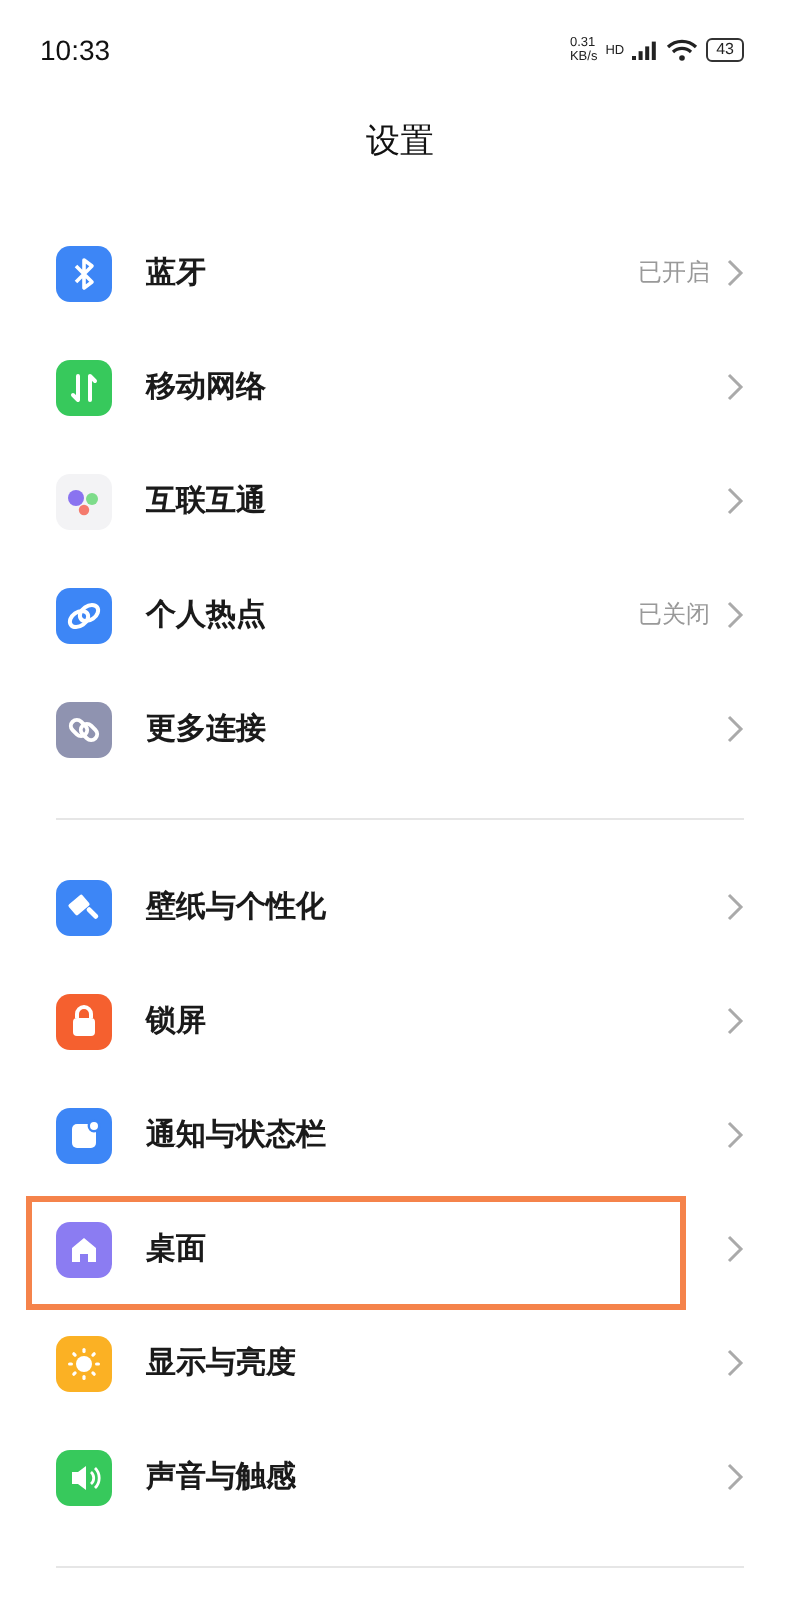  Describe the element at coordinates (400, 501) in the screenshot. I see `settings-item: 互联互通` at that location.